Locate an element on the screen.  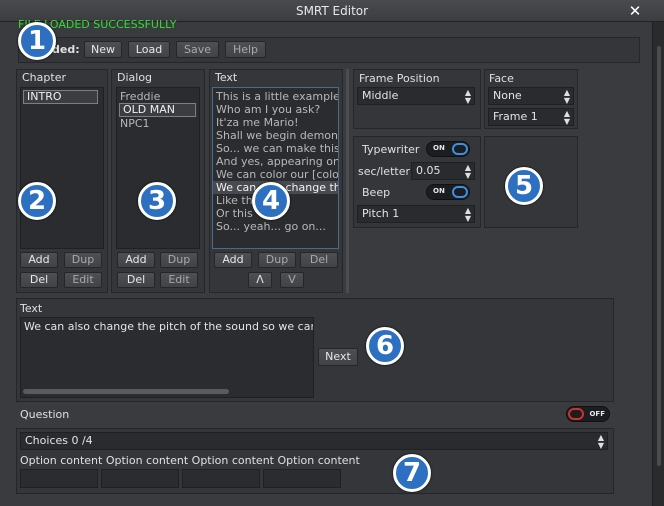
face-frame-value: Frame 1 is located at coordinates (515, 116).